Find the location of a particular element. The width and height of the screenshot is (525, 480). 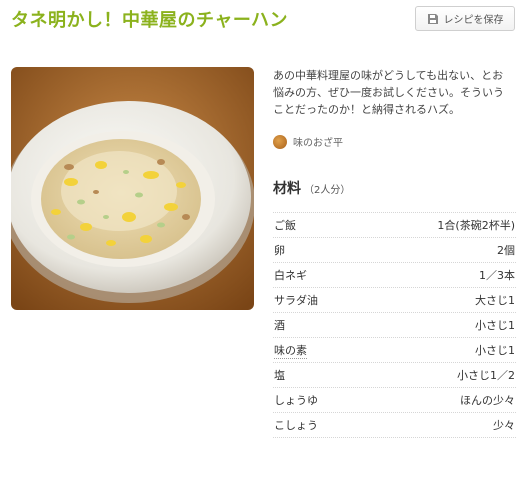

author-name: 味のおざ平 is located at coordinates (318, 143).